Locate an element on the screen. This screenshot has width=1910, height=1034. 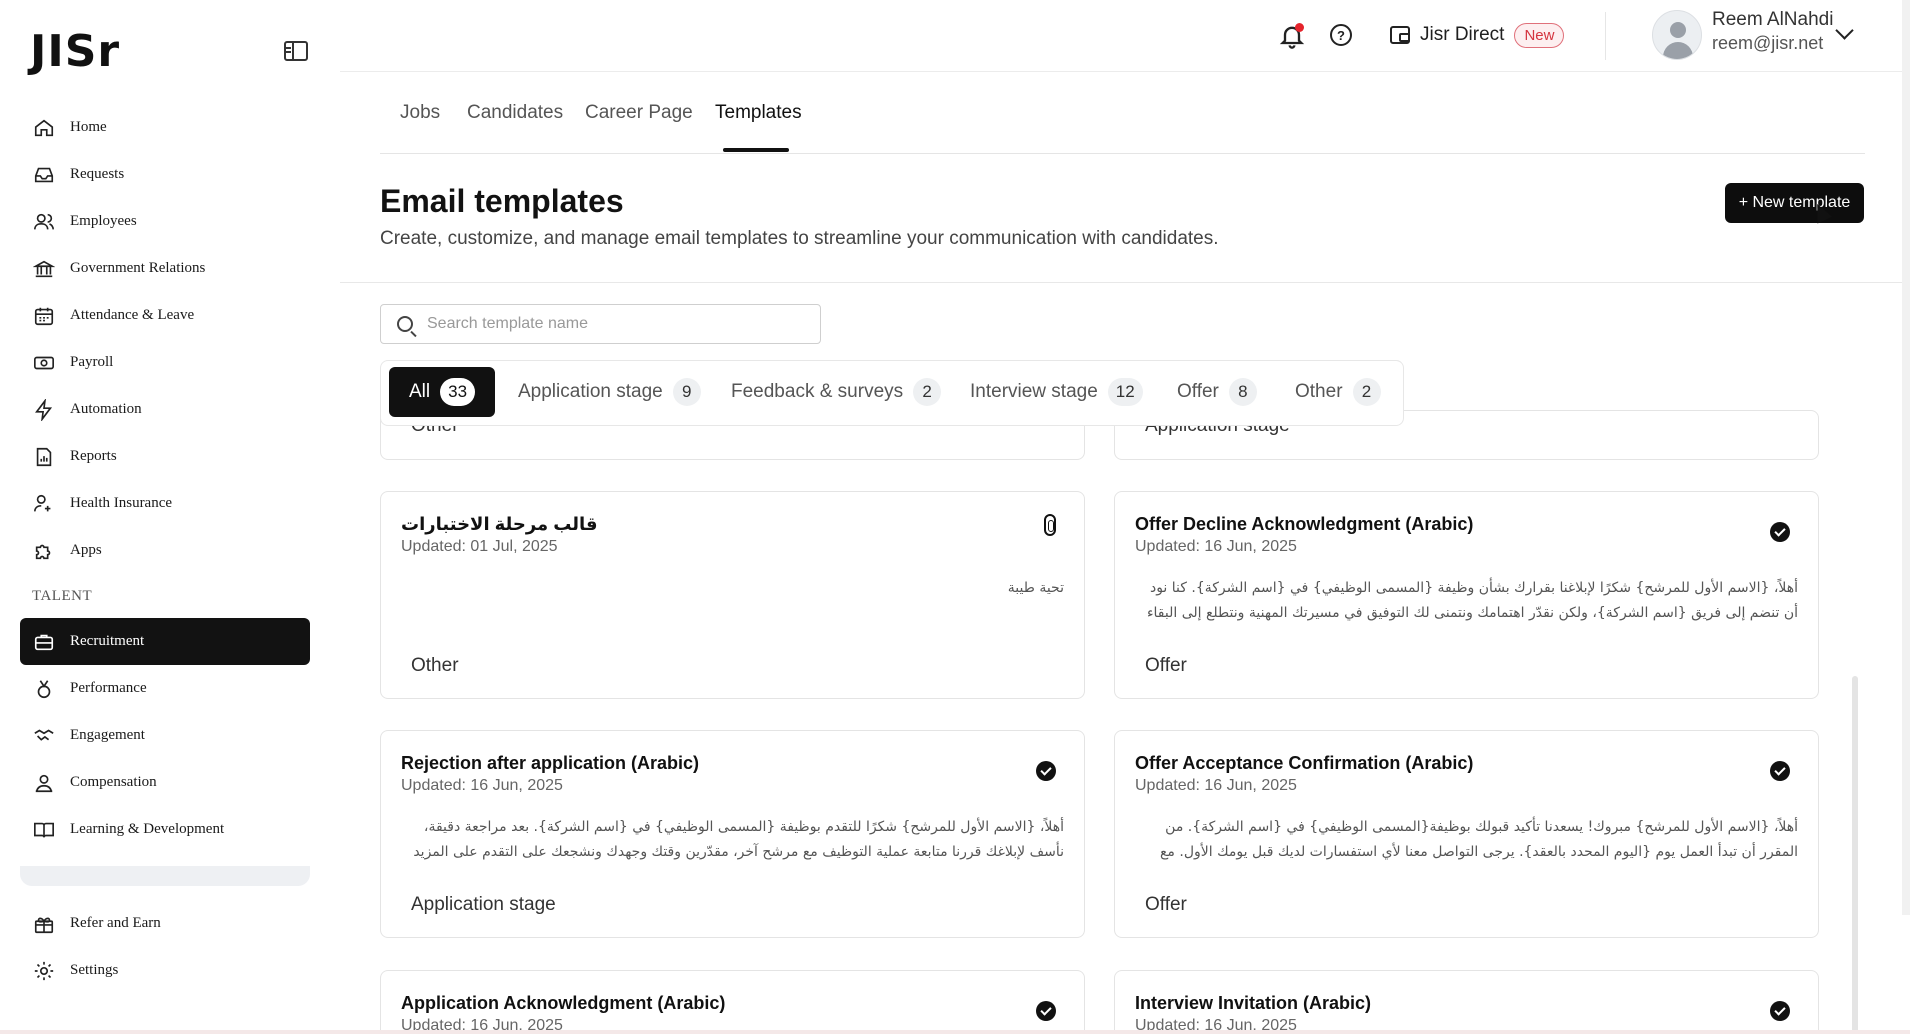
filter-interview-stage: Interview stage 12 is located at coordinates (1056, 392).